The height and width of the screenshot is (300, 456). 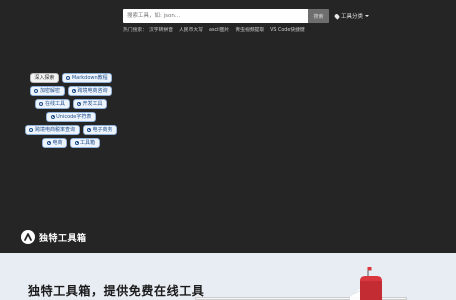 What do you see at coordinates (116, 291) in the screenshot?
I see `hero-title: 独特工具箱，提供免费在线工具` at bounding box center [116, 291].